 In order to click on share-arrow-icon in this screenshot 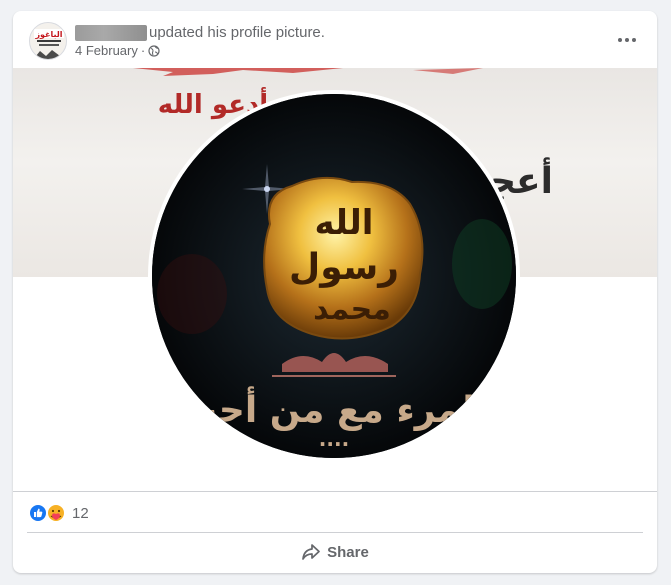, I will do `click(311, 552)`.